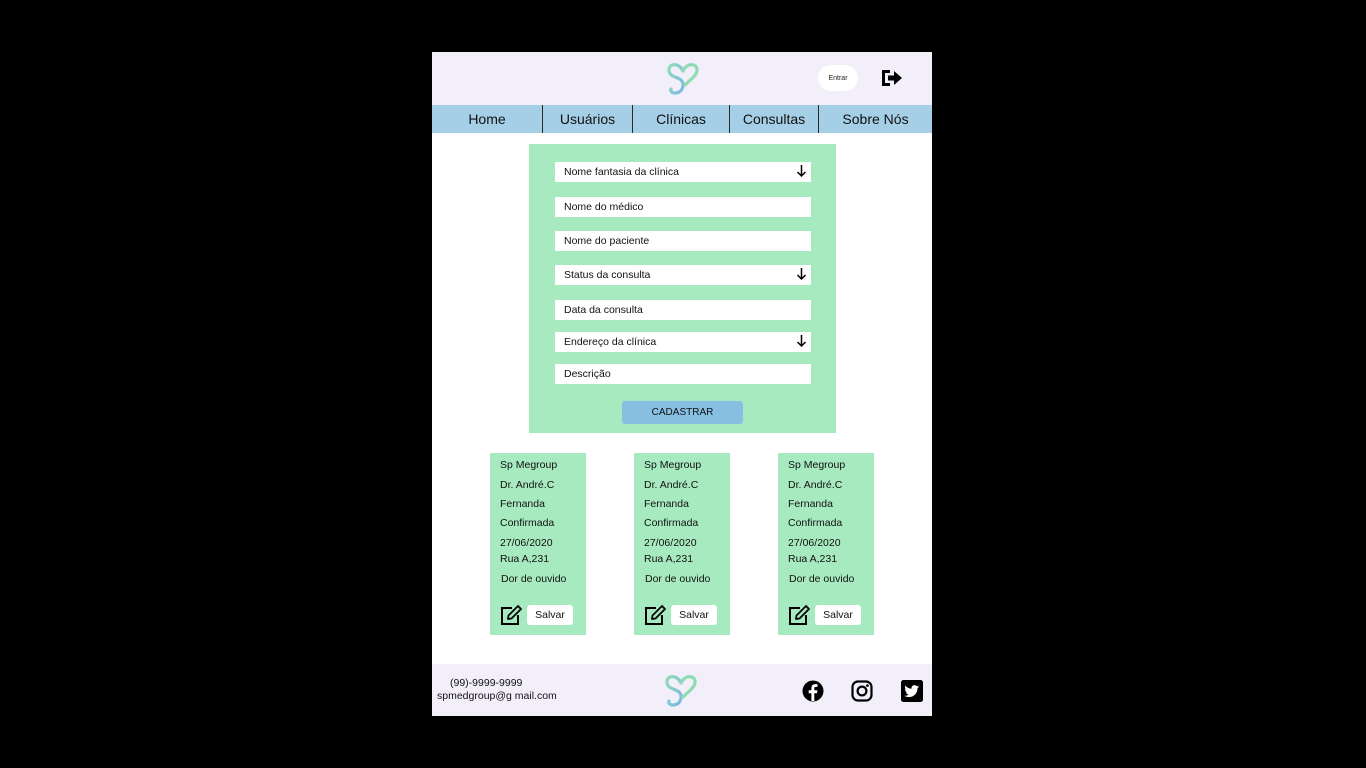  Describe the element at coordinates (838, 78) in the screenshot. I see `enter-button: Entrar` at that location.